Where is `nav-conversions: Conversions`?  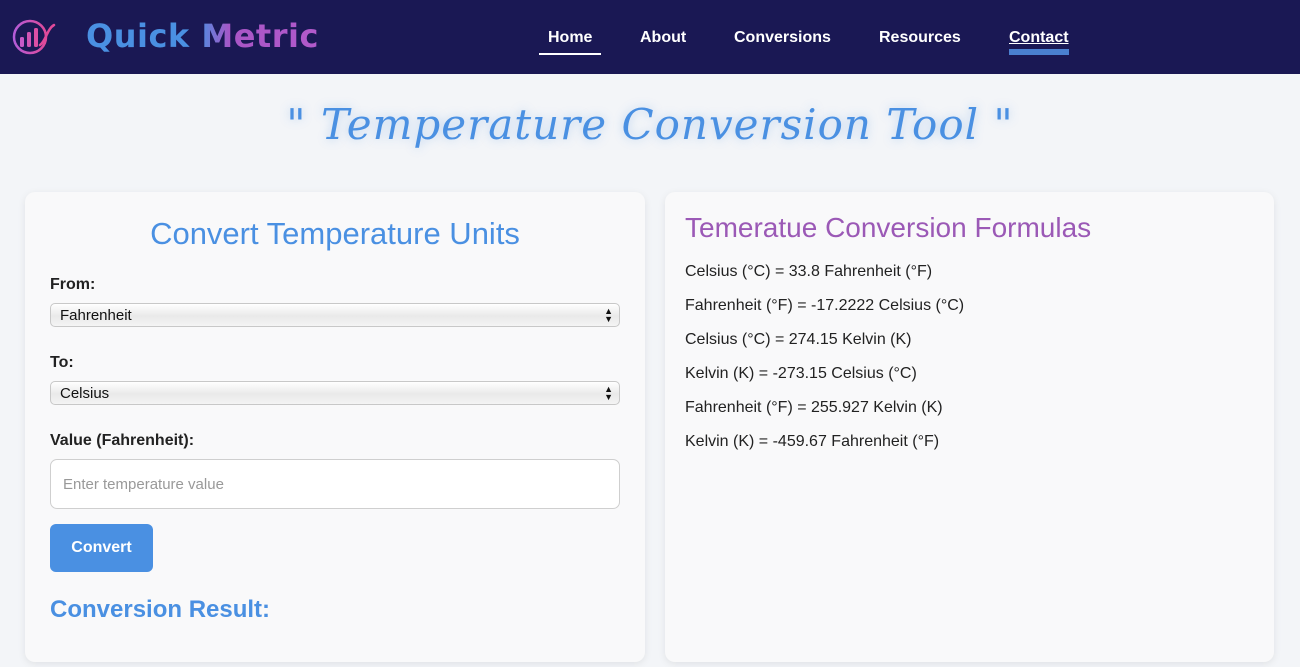 nav-conversions: Conversions is located at coordinates (782, 38).